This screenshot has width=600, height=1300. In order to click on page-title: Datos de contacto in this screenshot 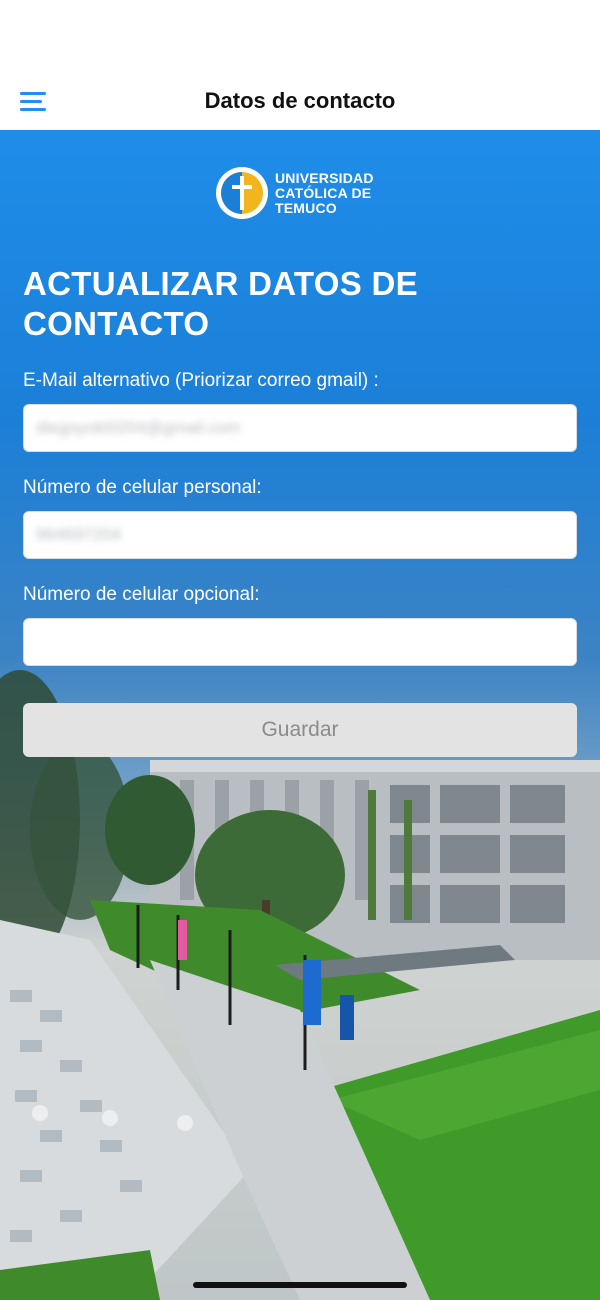, I will do `click(300, 100)`.